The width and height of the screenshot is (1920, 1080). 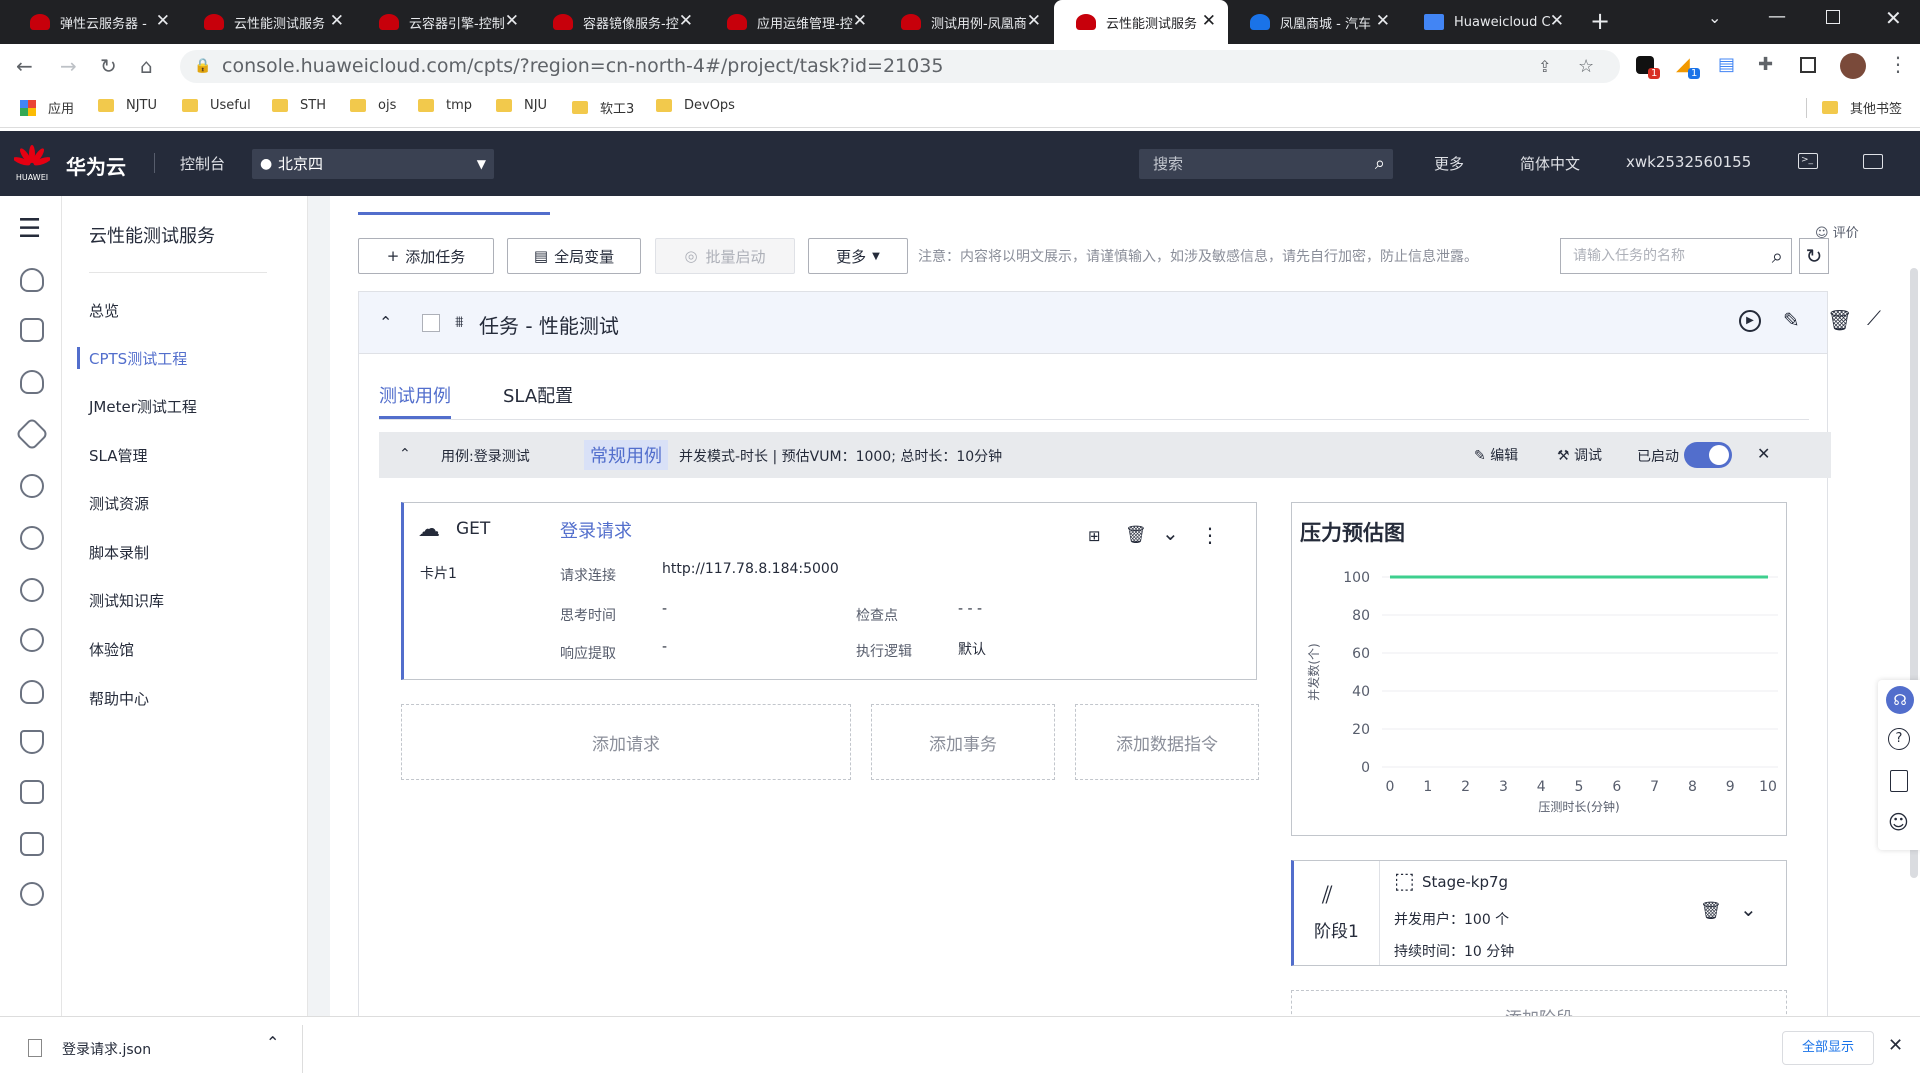 I want to click on minimize-button: —, so click(x=1777, y=16).